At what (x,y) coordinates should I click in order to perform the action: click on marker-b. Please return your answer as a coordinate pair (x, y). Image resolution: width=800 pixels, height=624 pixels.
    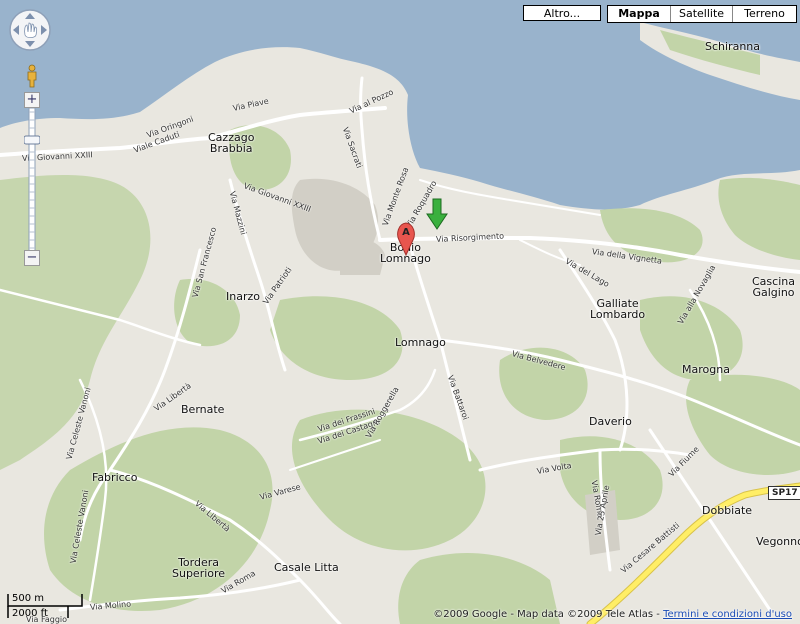
    Looking at the image, I should click on (437, 216).